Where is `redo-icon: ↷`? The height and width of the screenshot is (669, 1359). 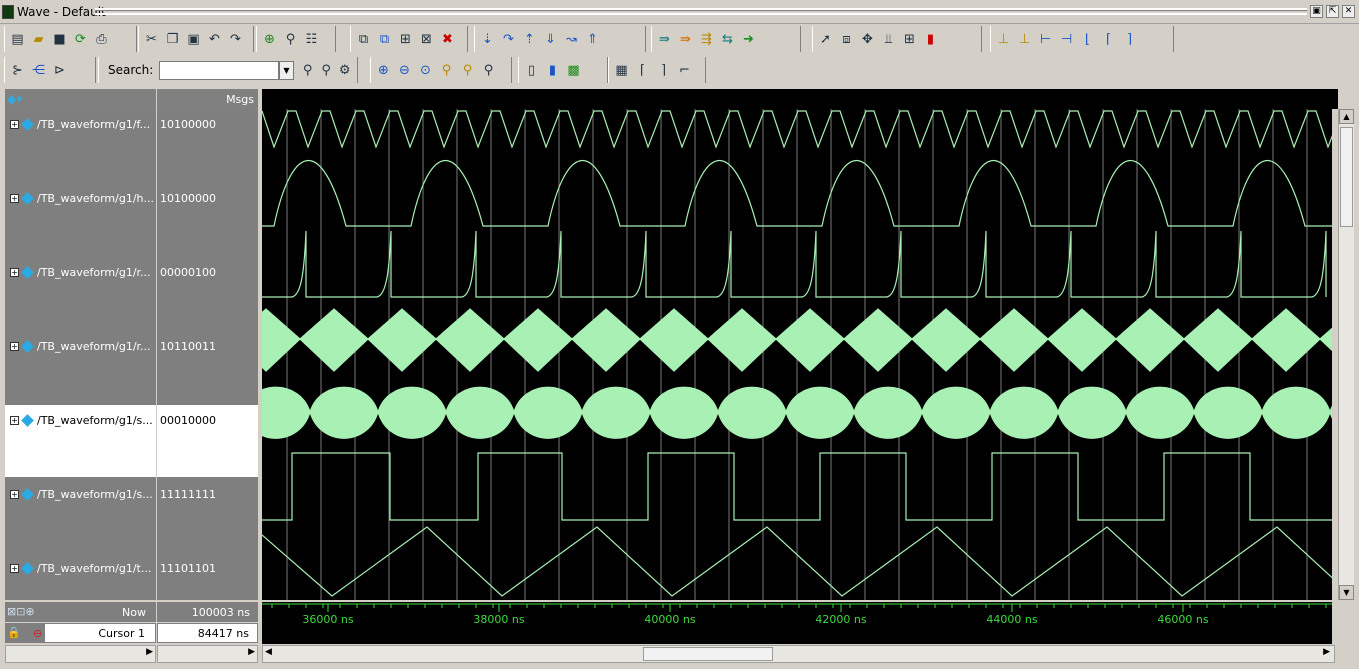
redo-icon: ↷ is located at coordinates (235, 39).